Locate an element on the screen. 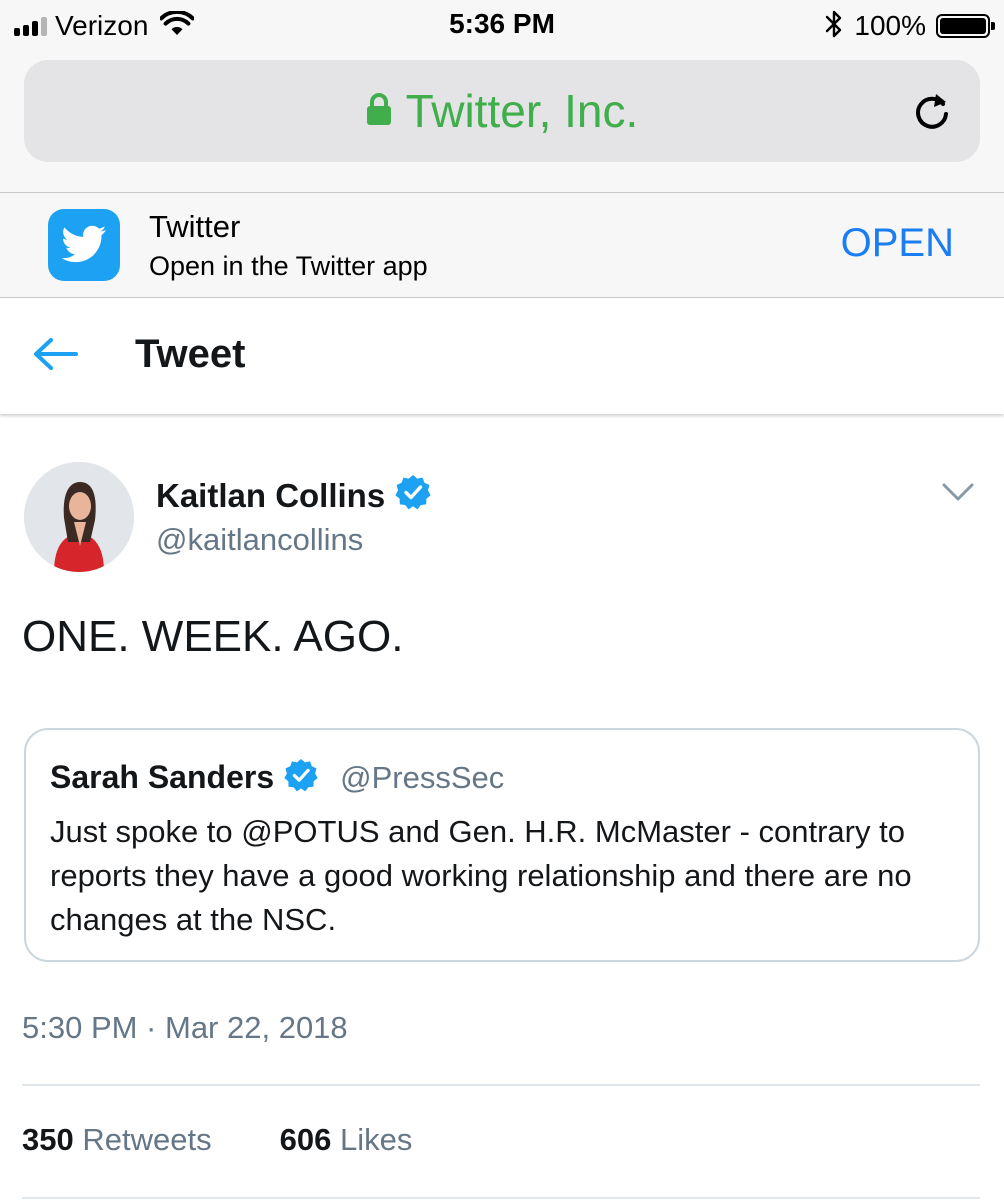  banner-subtitle: Open in the Twitter app is located at coordinates (288, 266).